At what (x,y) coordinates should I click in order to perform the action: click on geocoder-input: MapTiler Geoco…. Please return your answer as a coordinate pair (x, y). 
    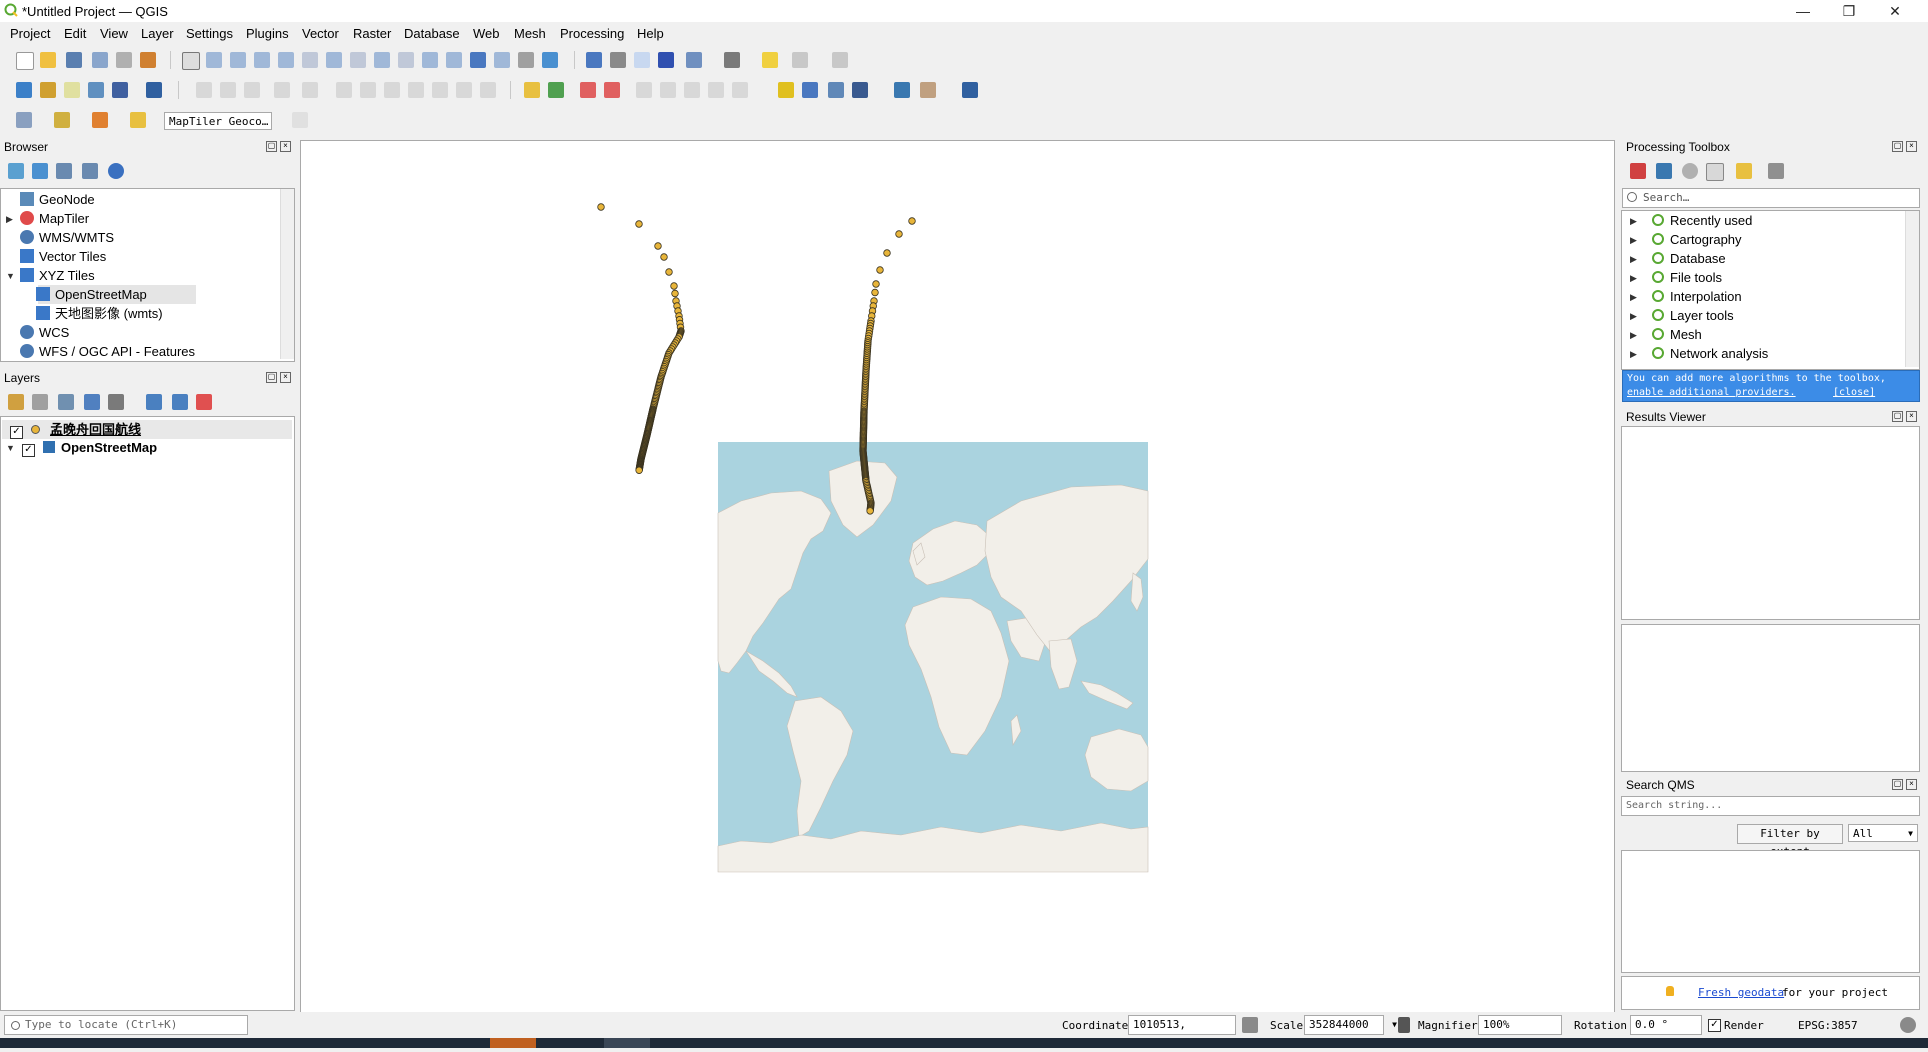
    Looking at the image, I should click on (218, 121).